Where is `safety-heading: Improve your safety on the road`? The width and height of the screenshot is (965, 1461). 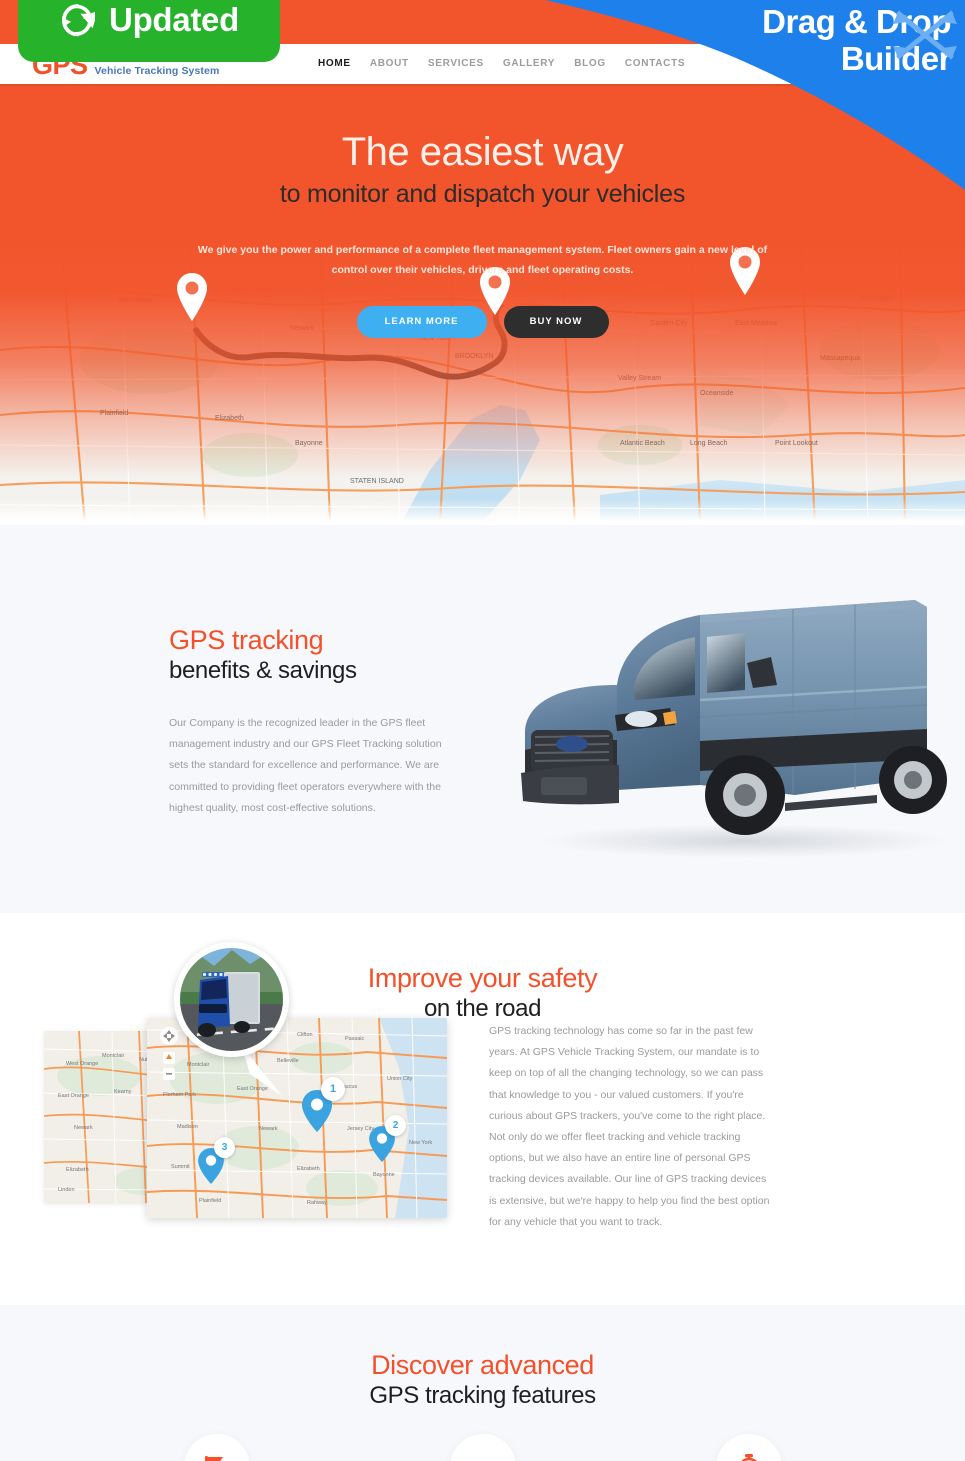
safety-heading: Improve your safety on the road is located at coordinates (482, 993).